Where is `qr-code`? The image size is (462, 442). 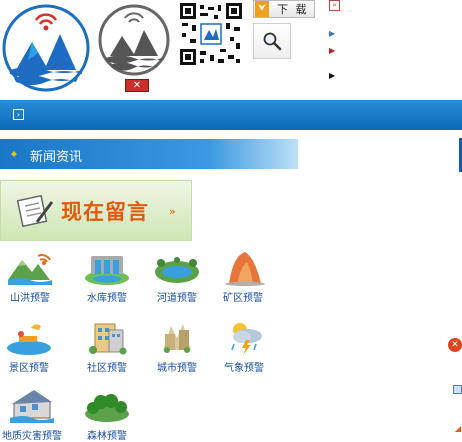
qr-code is located at coordinates (211, 34).